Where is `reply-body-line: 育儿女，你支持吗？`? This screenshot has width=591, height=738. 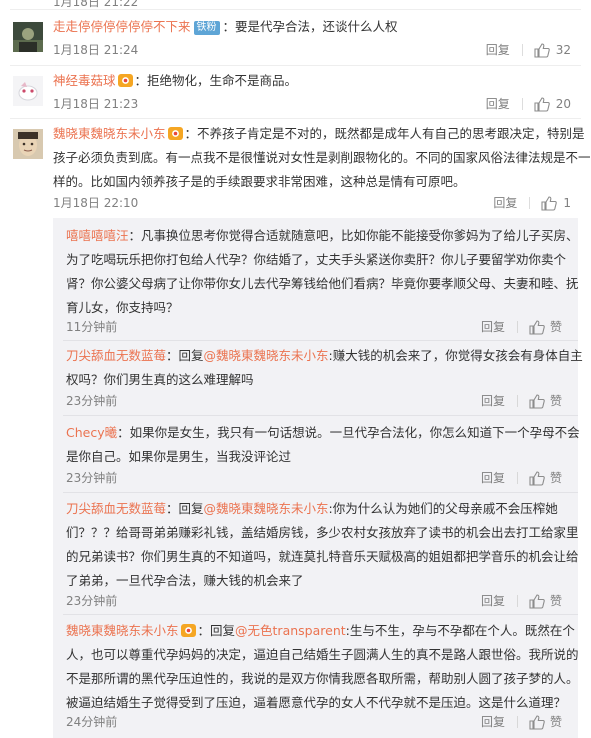 reply-body-line: 育儿女，你支持吗？ is located at coordinates (122, 307).